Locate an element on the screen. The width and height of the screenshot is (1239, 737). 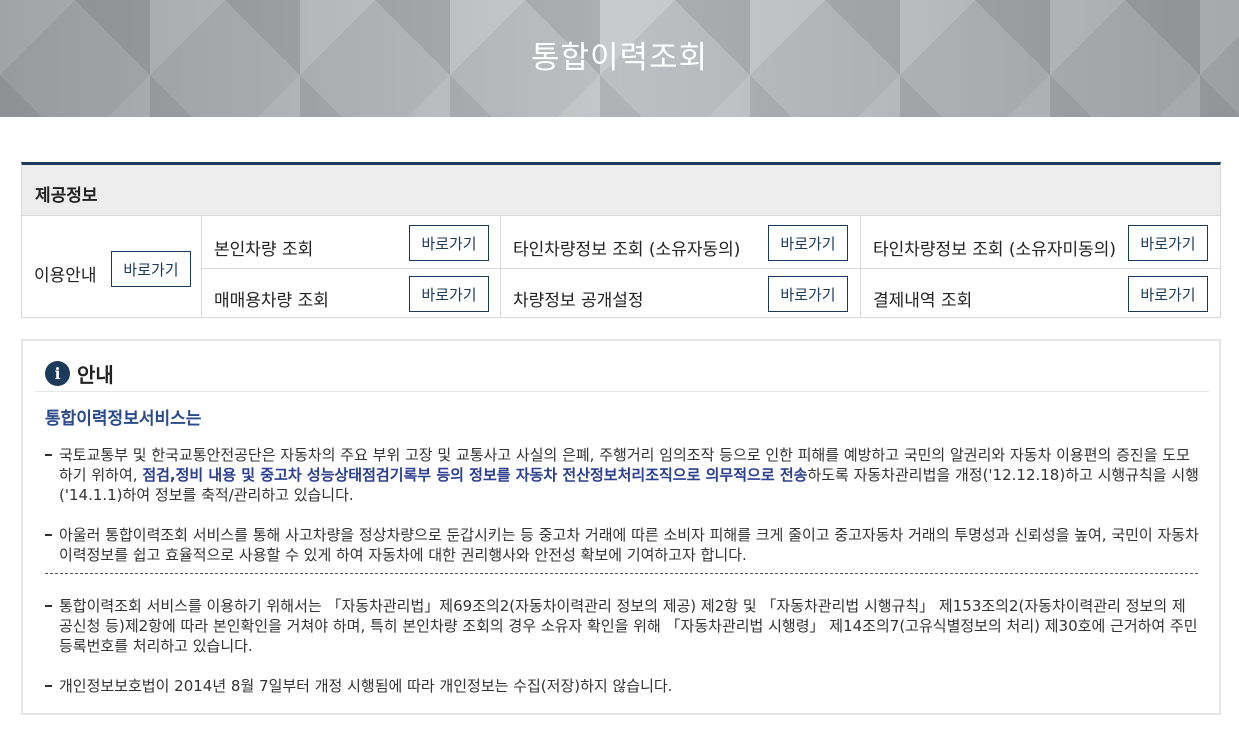
vehicle-info-disclosure-label: 차량정보 공개설정 is located at coordinates (578, 301).